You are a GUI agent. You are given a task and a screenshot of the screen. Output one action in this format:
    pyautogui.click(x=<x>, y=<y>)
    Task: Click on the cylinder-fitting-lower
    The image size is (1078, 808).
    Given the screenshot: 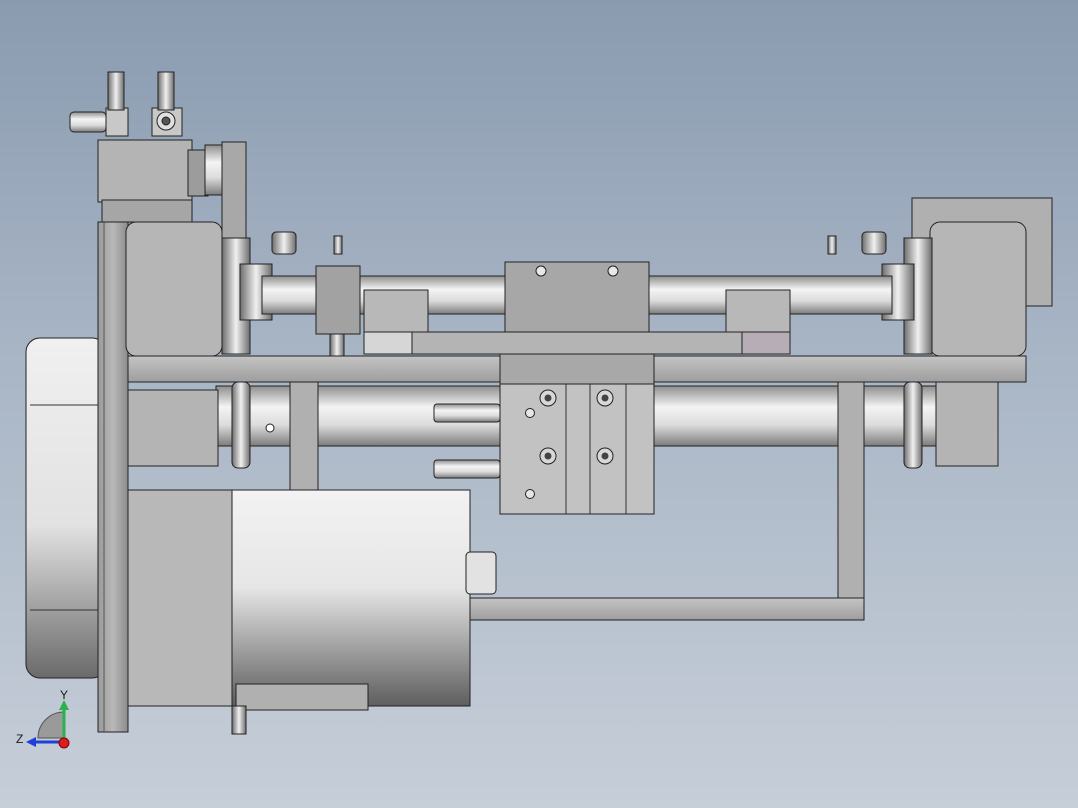 What is the action you would take?
    pyautogui.click(x=467, y=469)
    